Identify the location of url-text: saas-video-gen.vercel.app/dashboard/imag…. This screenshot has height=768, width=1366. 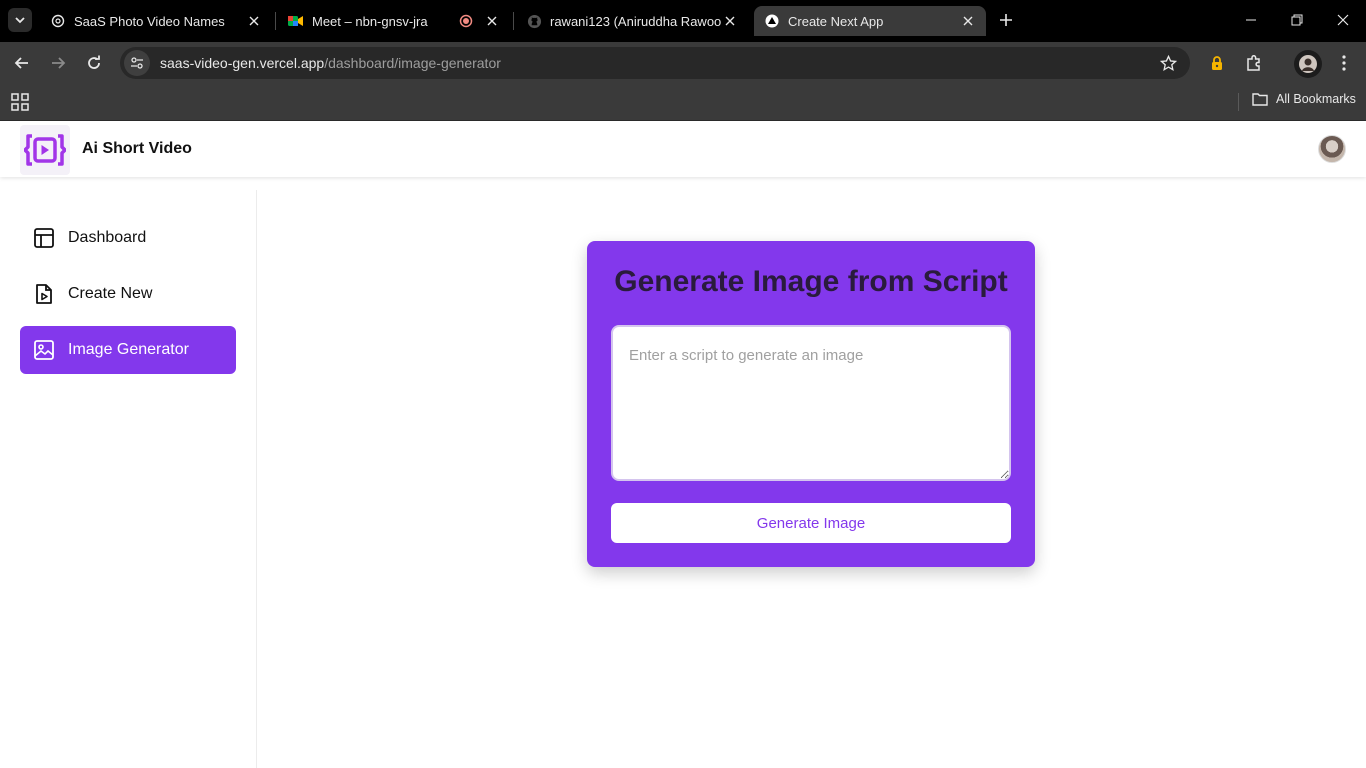
(330, 63).